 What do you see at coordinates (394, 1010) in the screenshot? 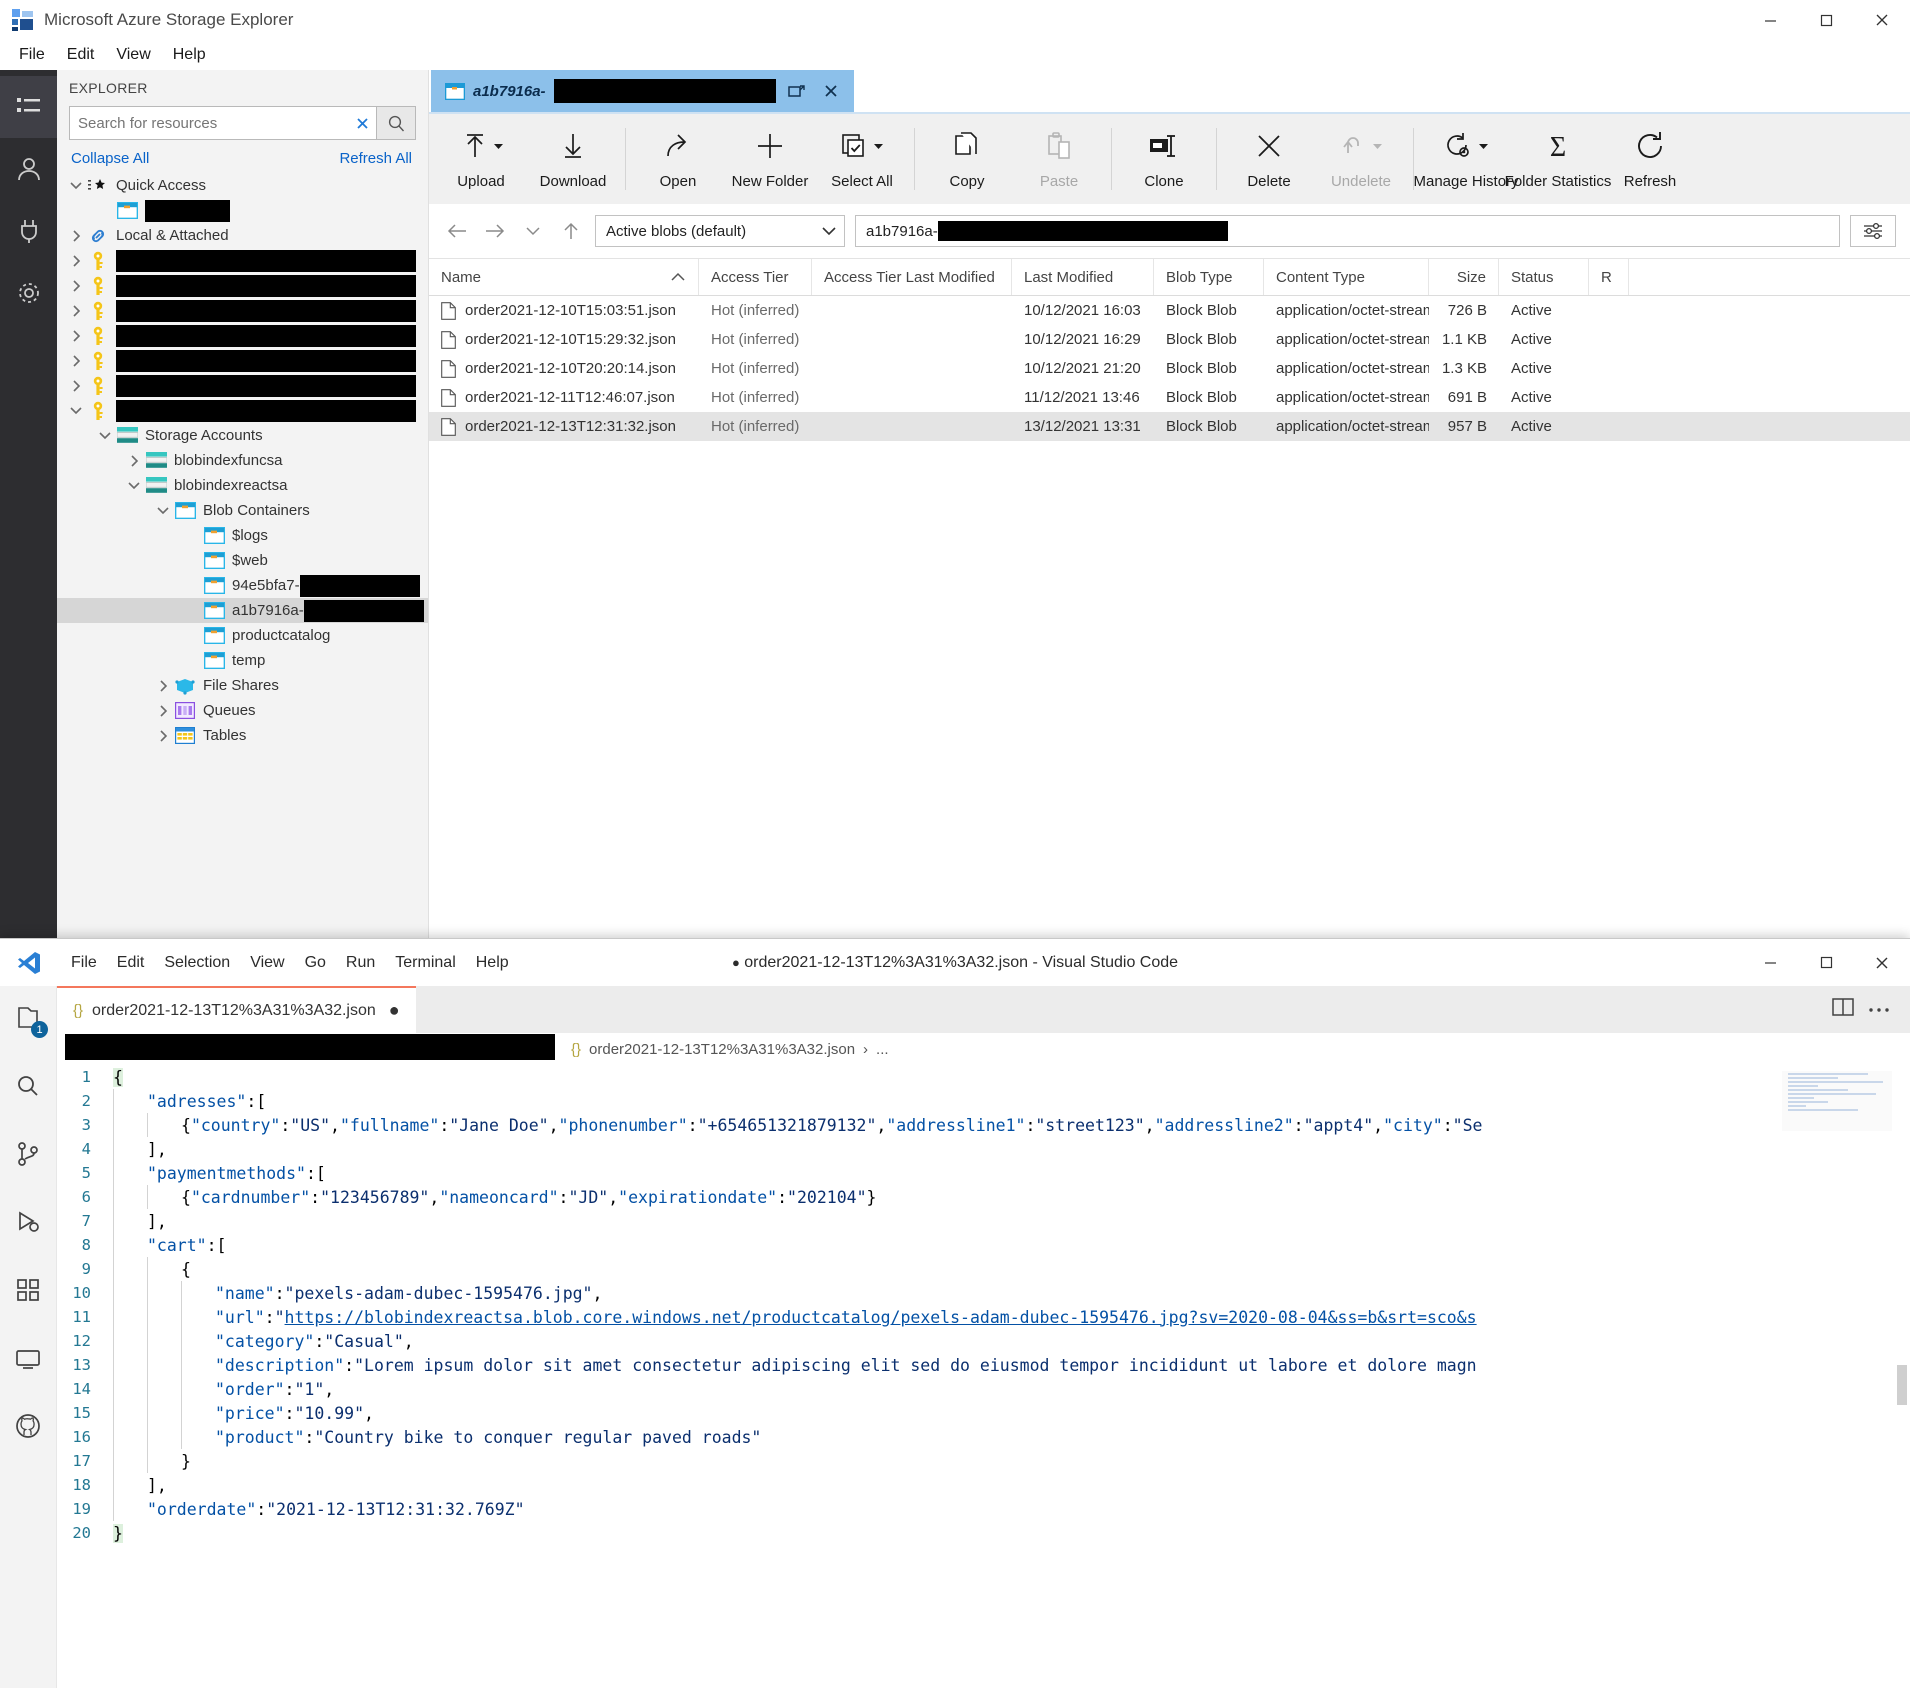
I see `editor-tab-dirty-icon: ●` at bounding box center [394, 1010].